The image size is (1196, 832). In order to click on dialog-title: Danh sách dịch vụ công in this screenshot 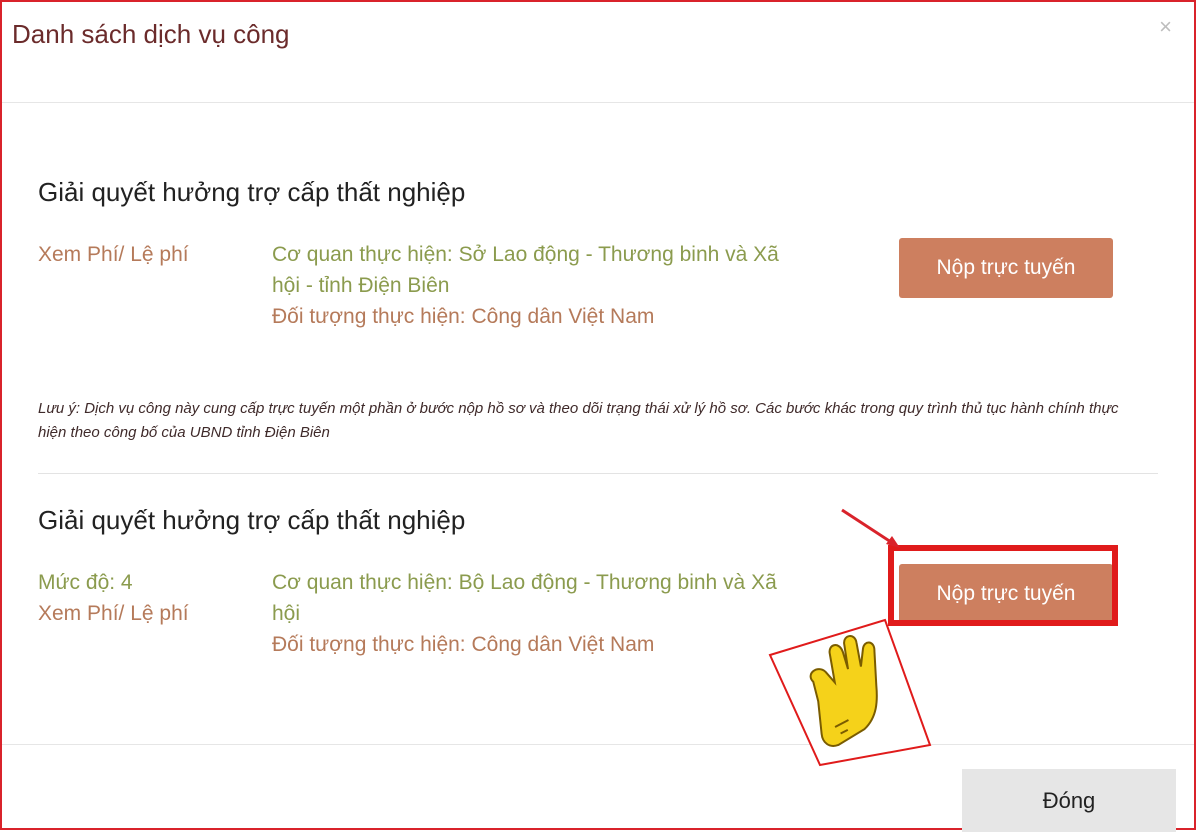, I will do `click(151, 34)`.